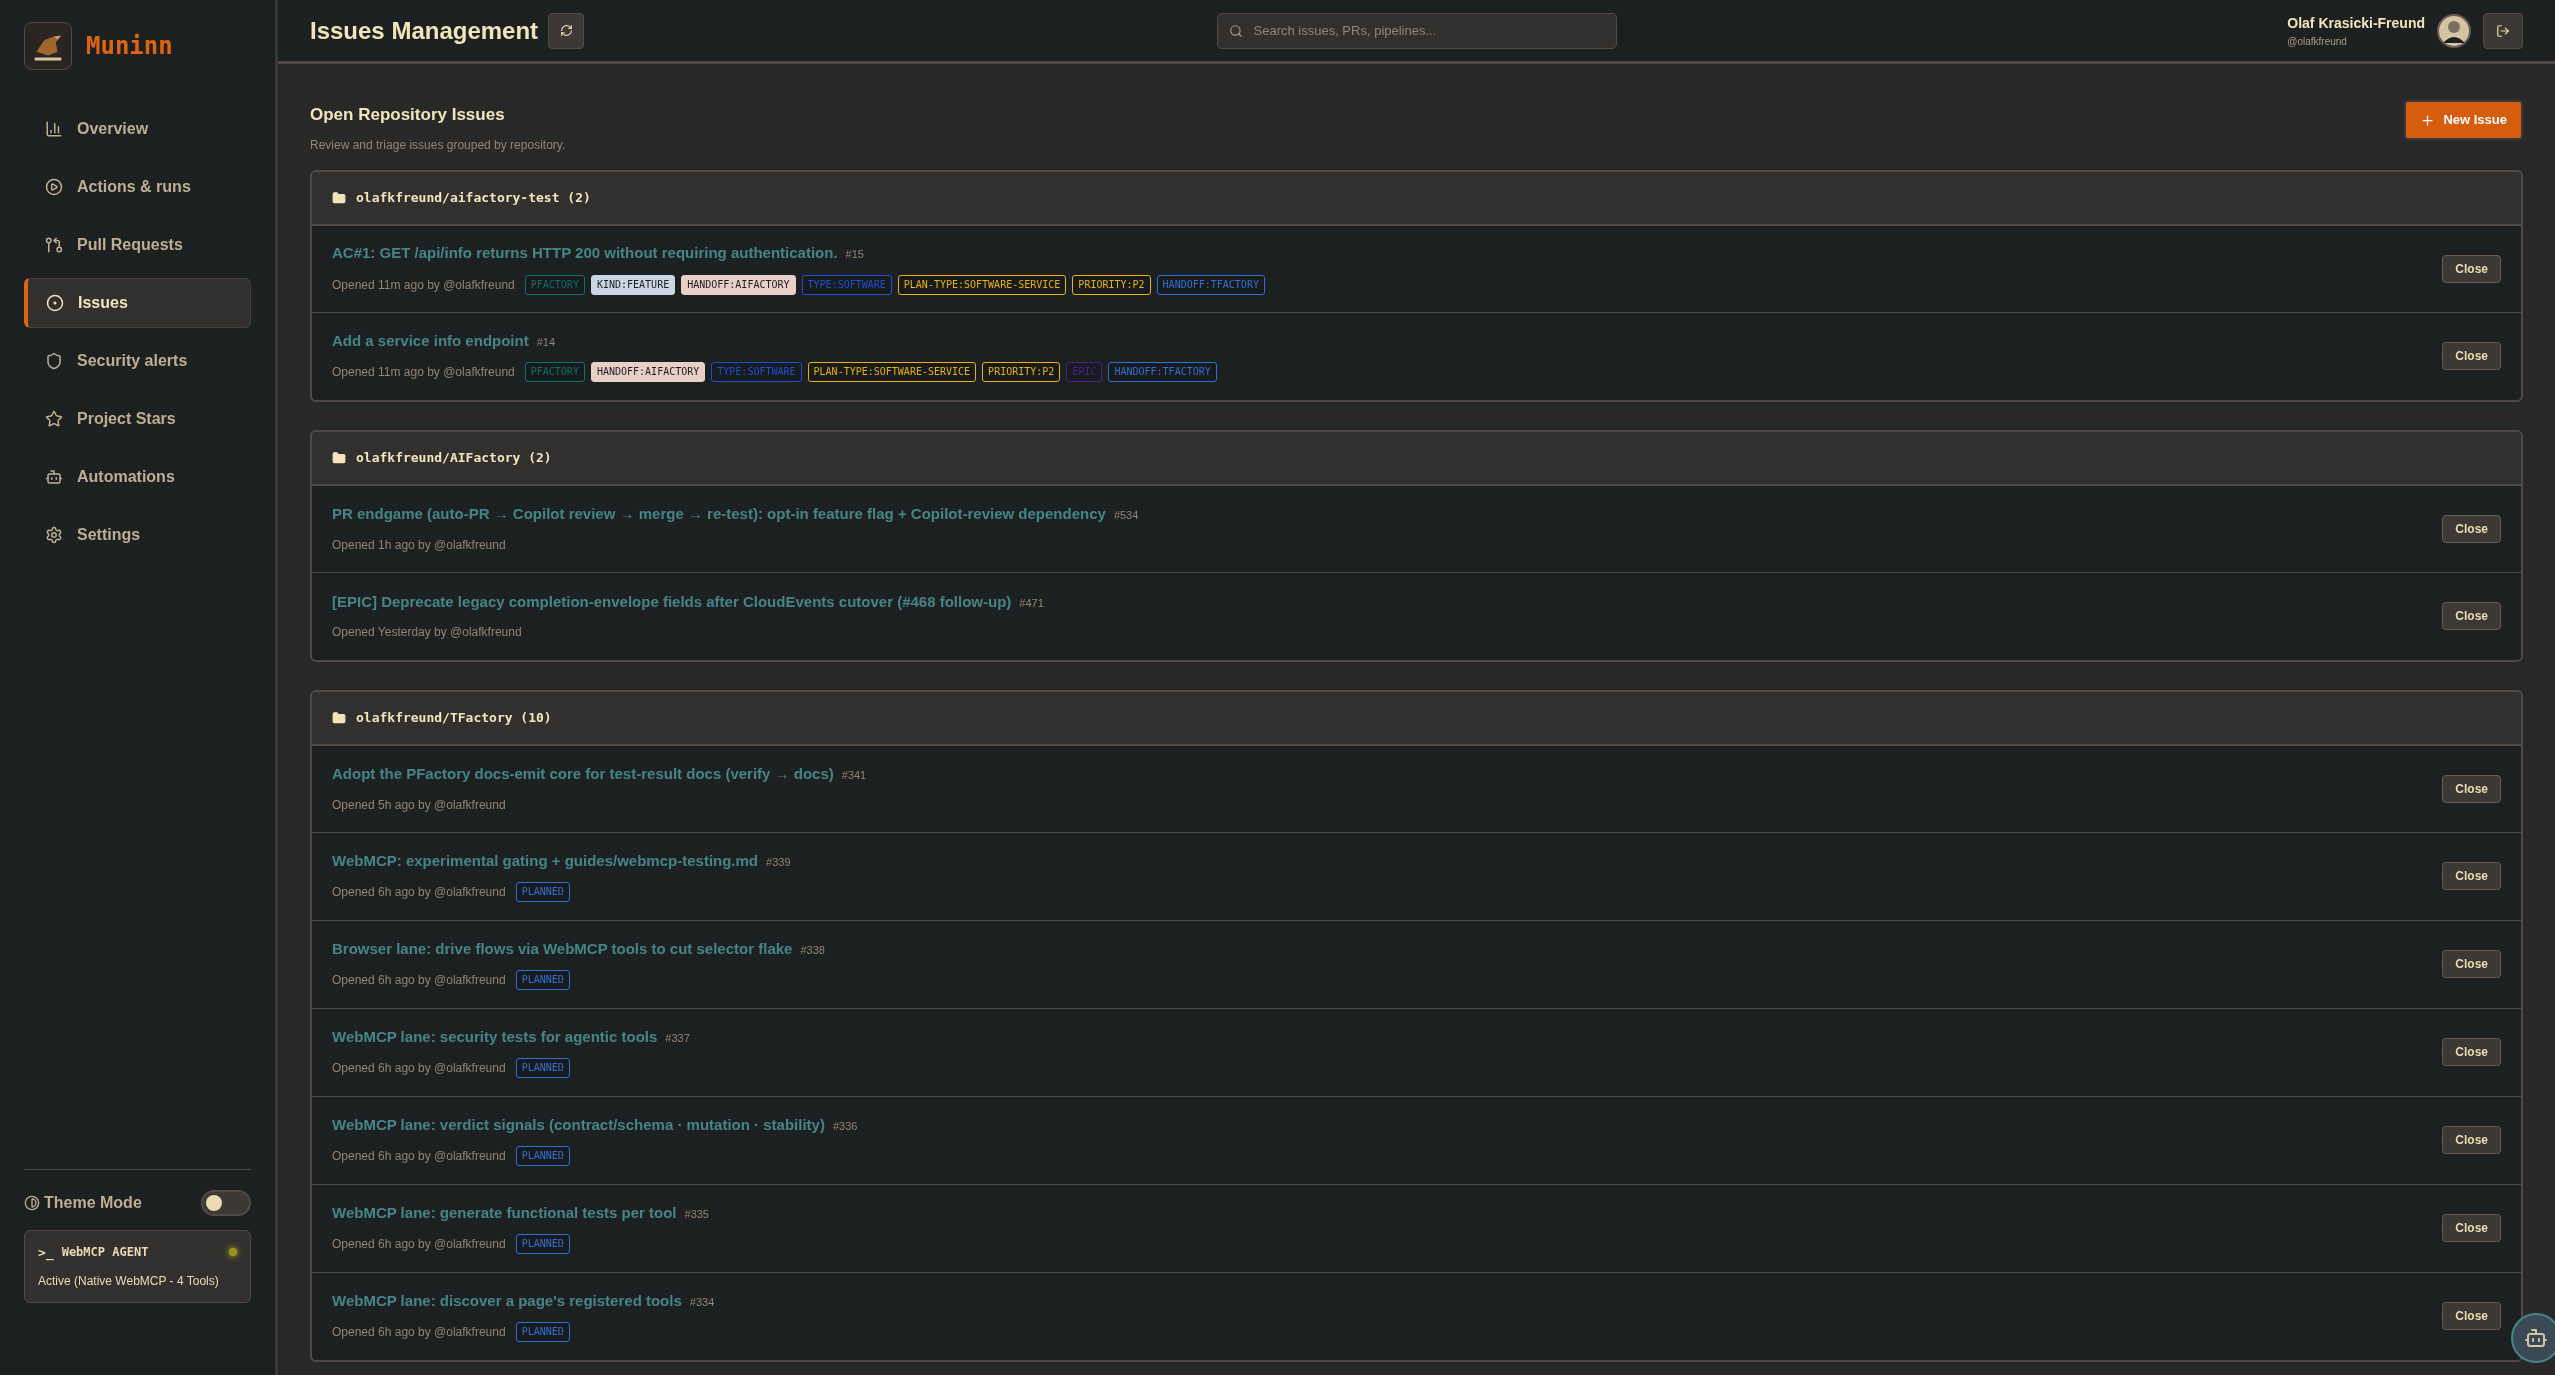 Image resolution: width=2555 pixels, height=1375 pixels. Describe the element at coordinates (1084, 372) in the screenshot. I see `label-tag: EPIC` at that location.